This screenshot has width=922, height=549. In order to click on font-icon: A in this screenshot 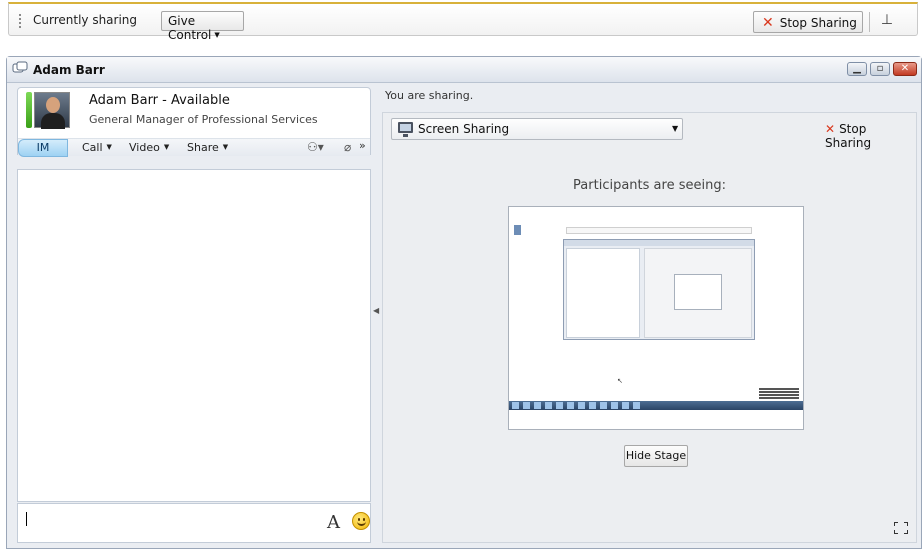, I will do `click(333, 522)`.